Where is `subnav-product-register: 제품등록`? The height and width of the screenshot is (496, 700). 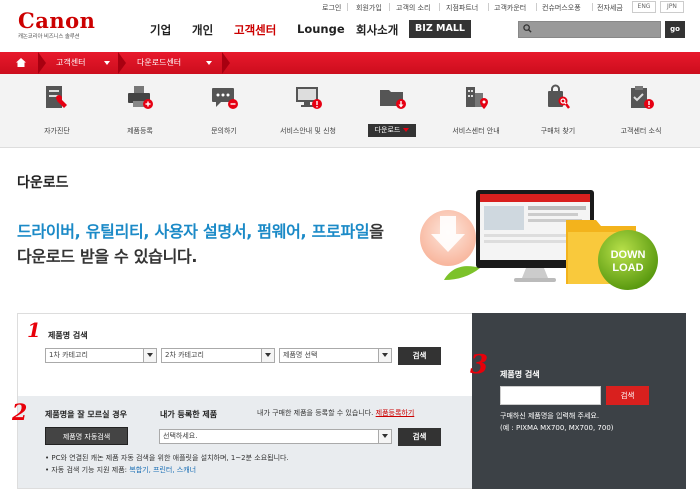 subnav-product-register: 제품등록 is located at coordinates (140, 112).